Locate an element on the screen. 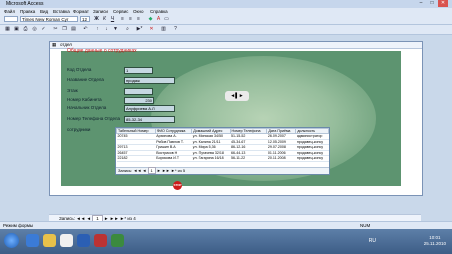 This screenshot has width=452, height=254. word-icon is located at coordinates (83, 240).